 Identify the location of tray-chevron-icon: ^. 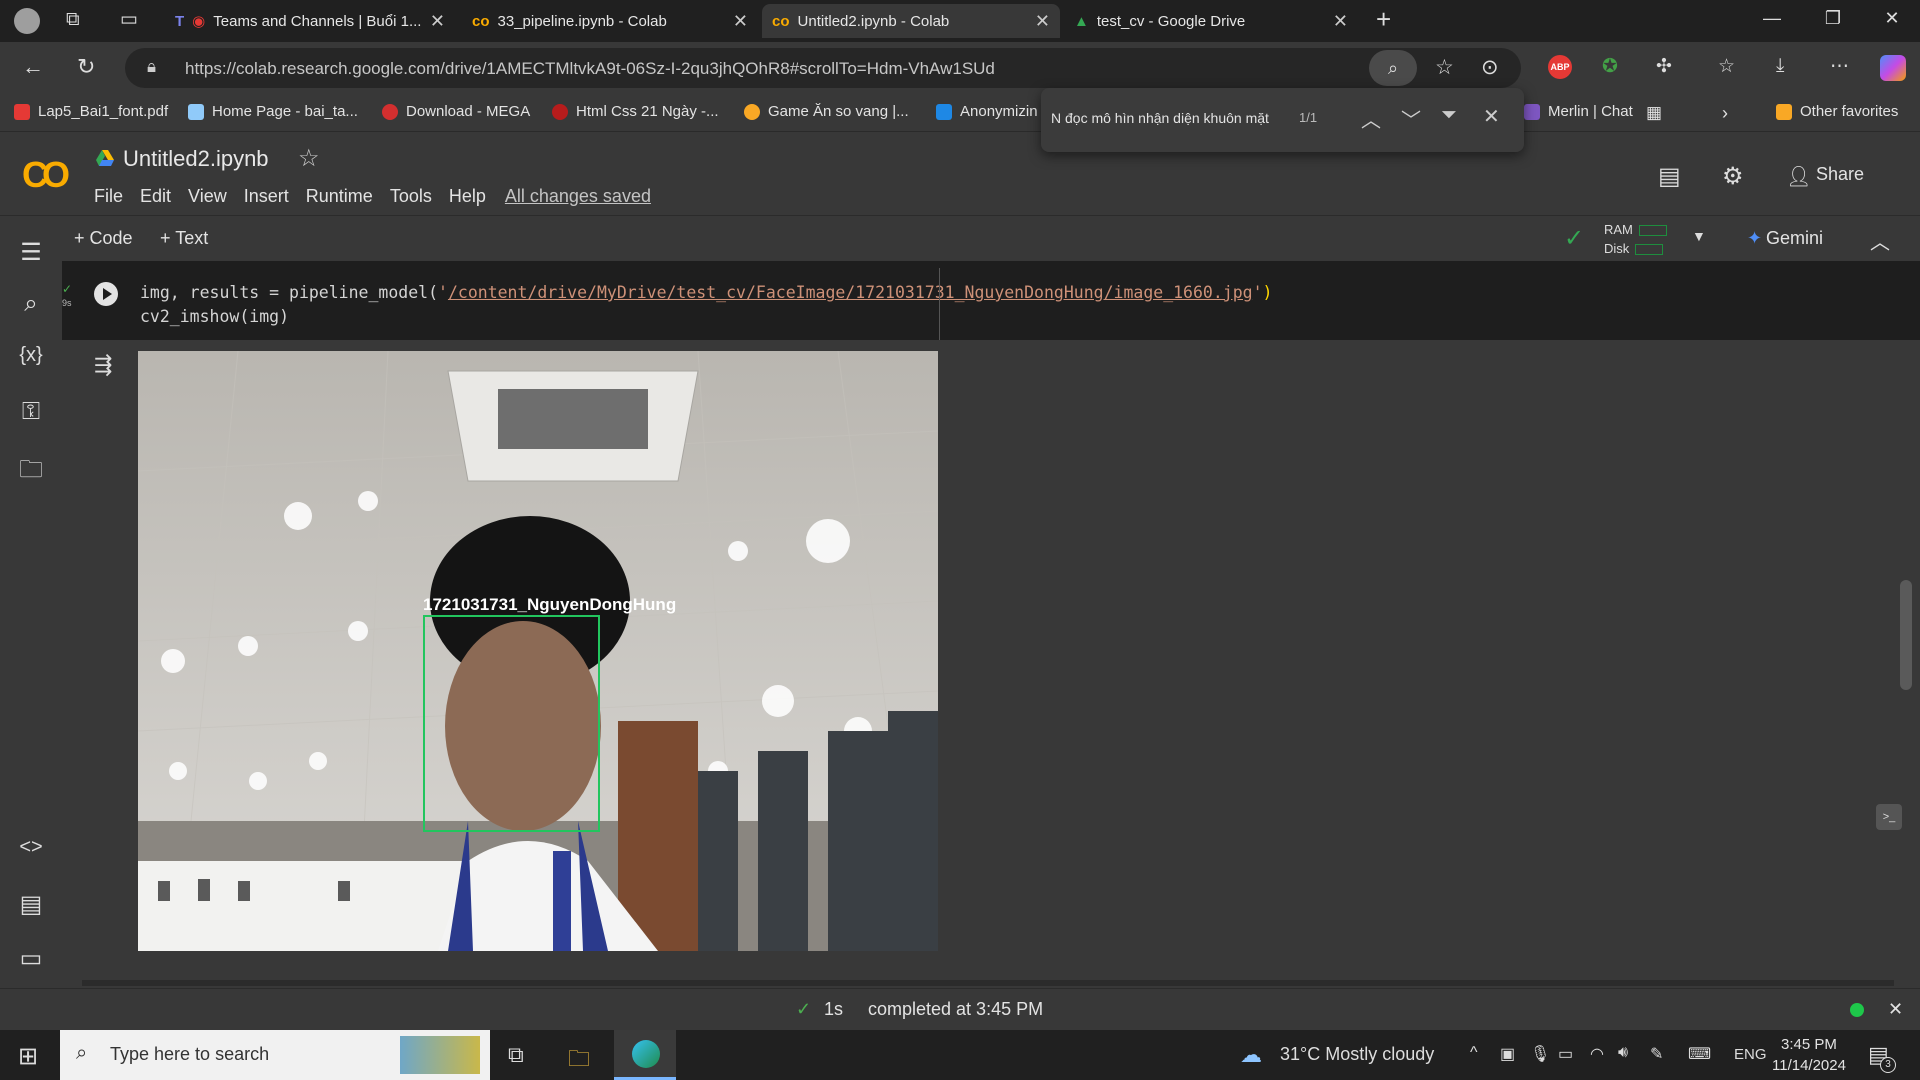
(1474, 1053).